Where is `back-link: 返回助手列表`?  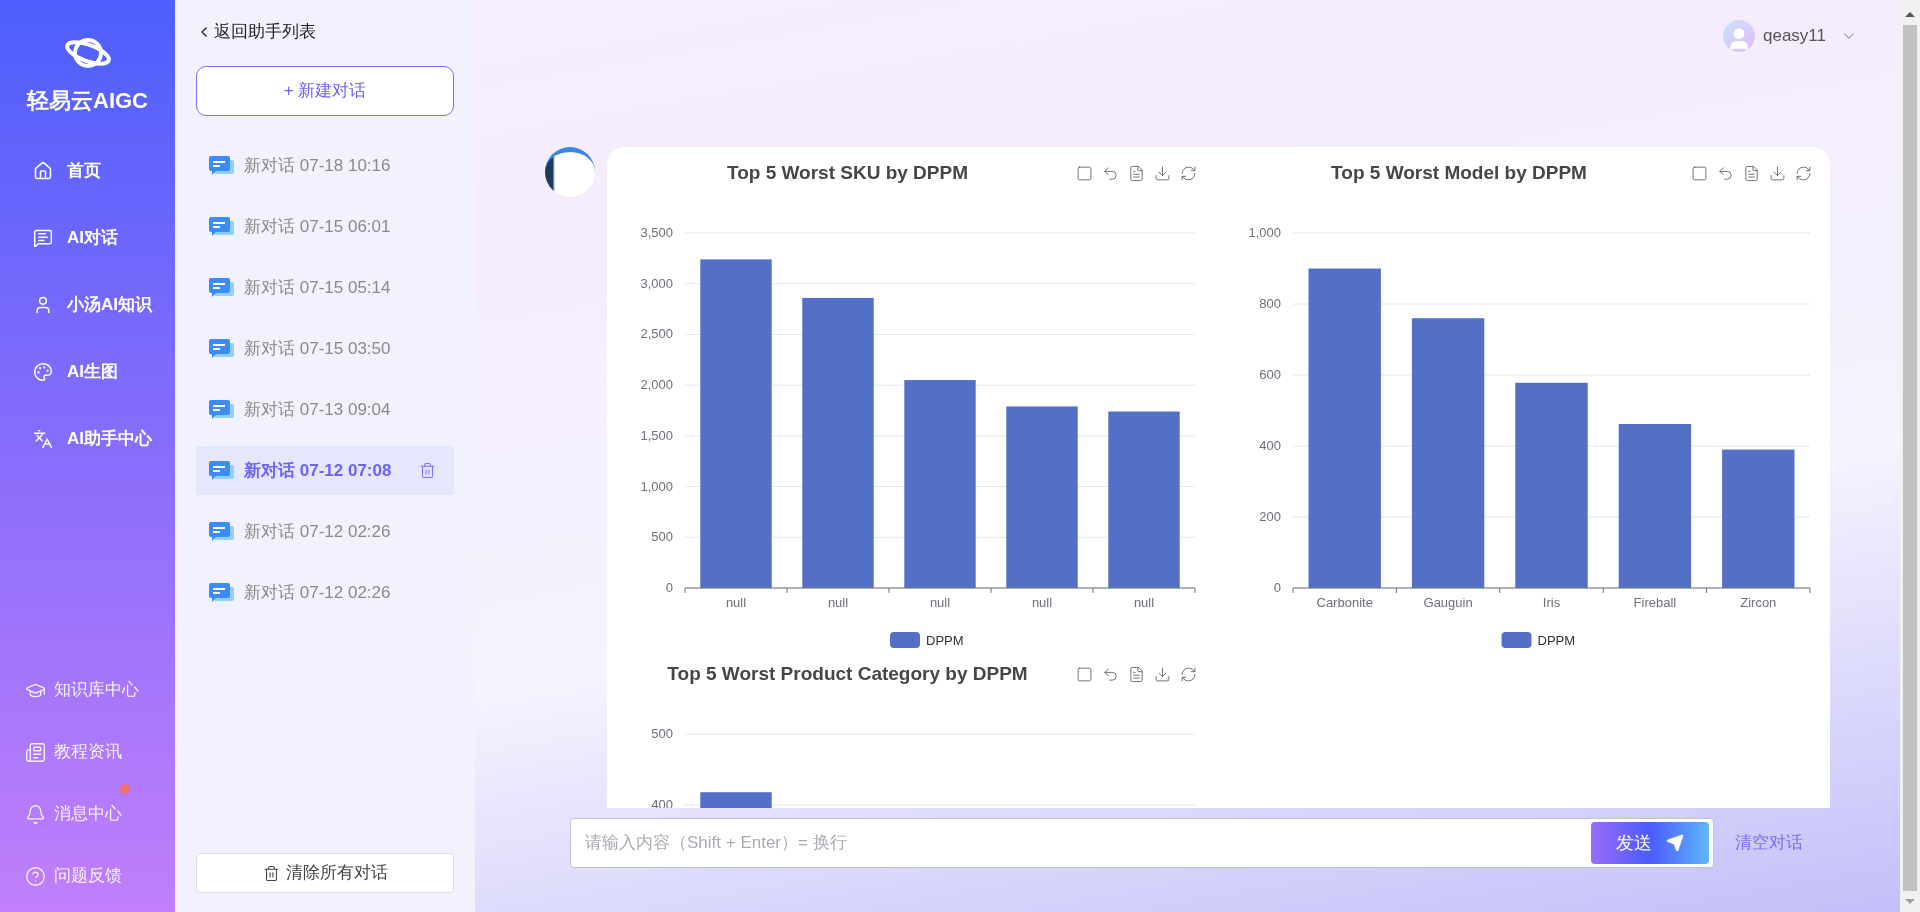
back-link: 返回助手列表 is located at coordinates (325, 32).